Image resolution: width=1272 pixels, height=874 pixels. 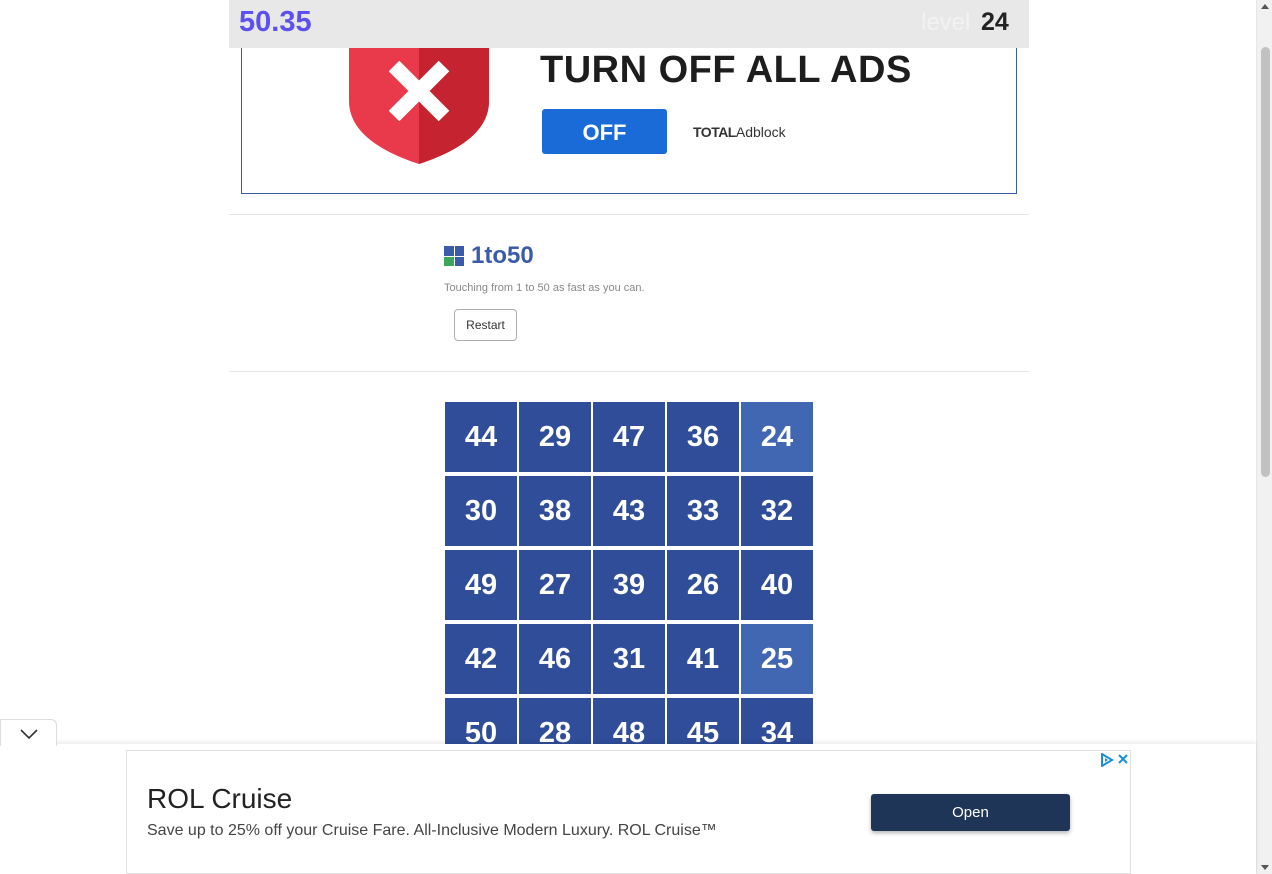 What do you see at coordinates (703, 721) in the screenshot?
I see `number-tile: 45` at bounding box center [703, 721].